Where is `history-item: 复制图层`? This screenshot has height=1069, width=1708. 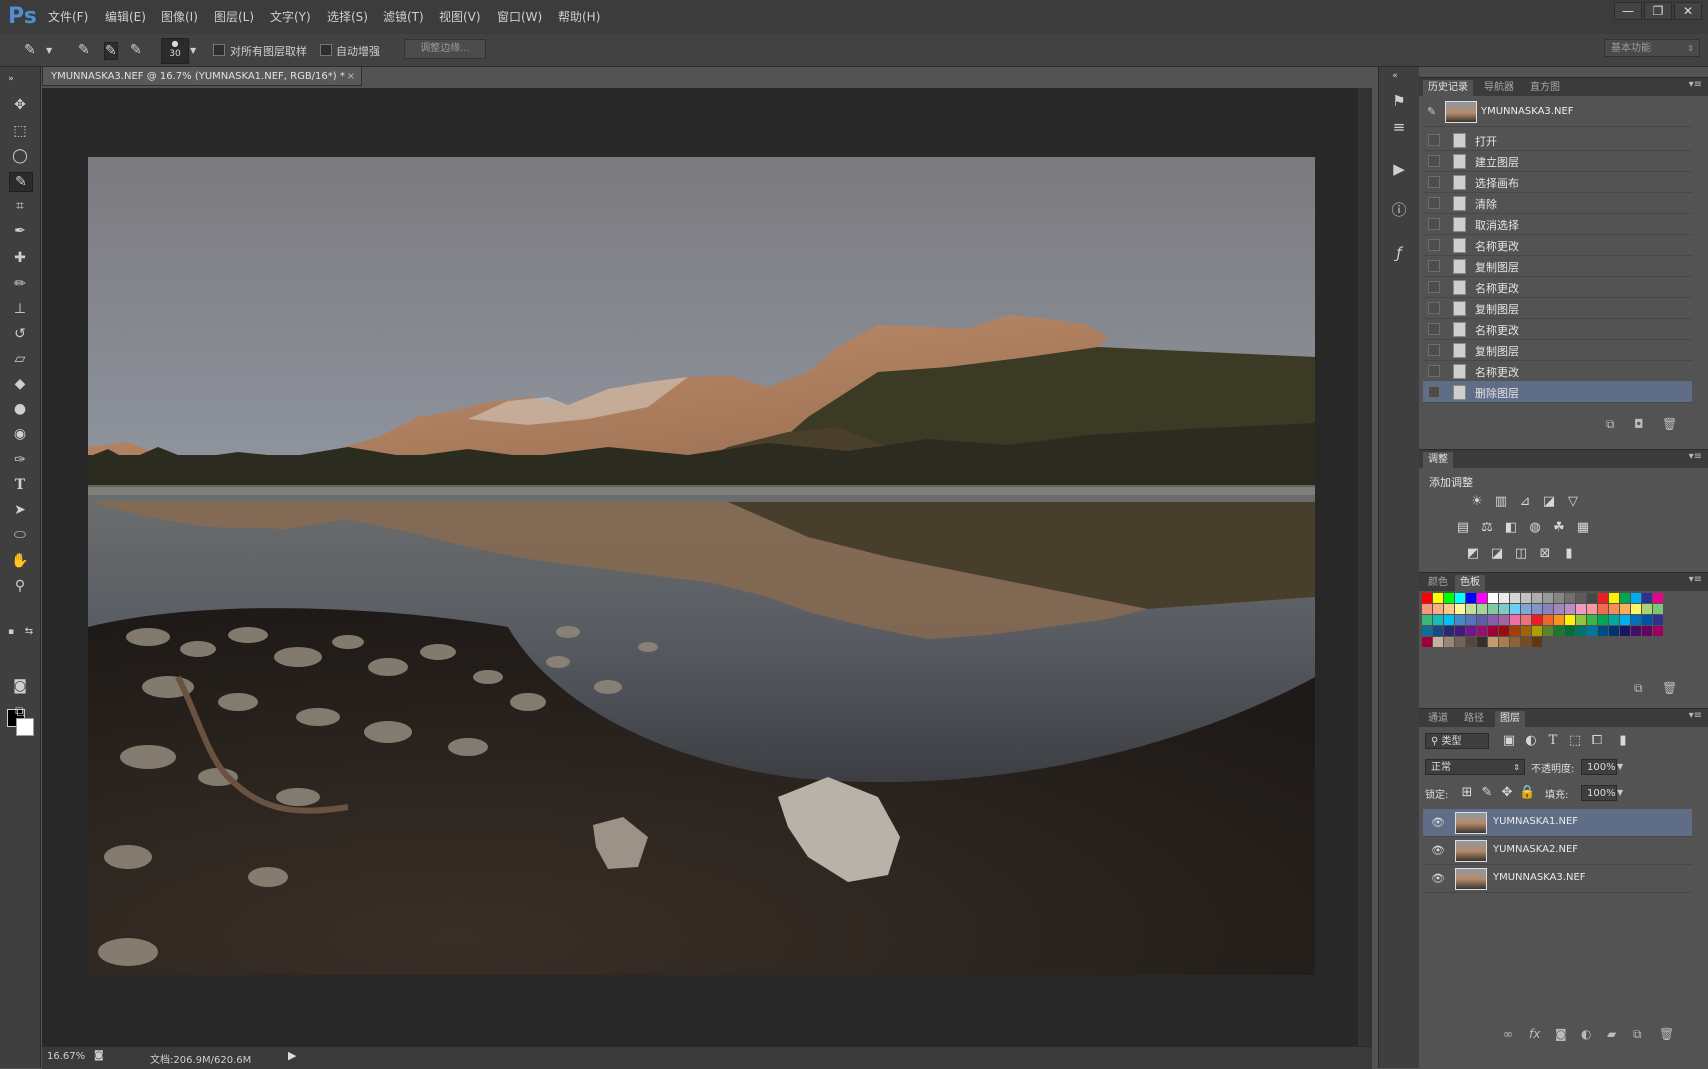 history-item: 复制图层 is located at coordinates (1557, 350).